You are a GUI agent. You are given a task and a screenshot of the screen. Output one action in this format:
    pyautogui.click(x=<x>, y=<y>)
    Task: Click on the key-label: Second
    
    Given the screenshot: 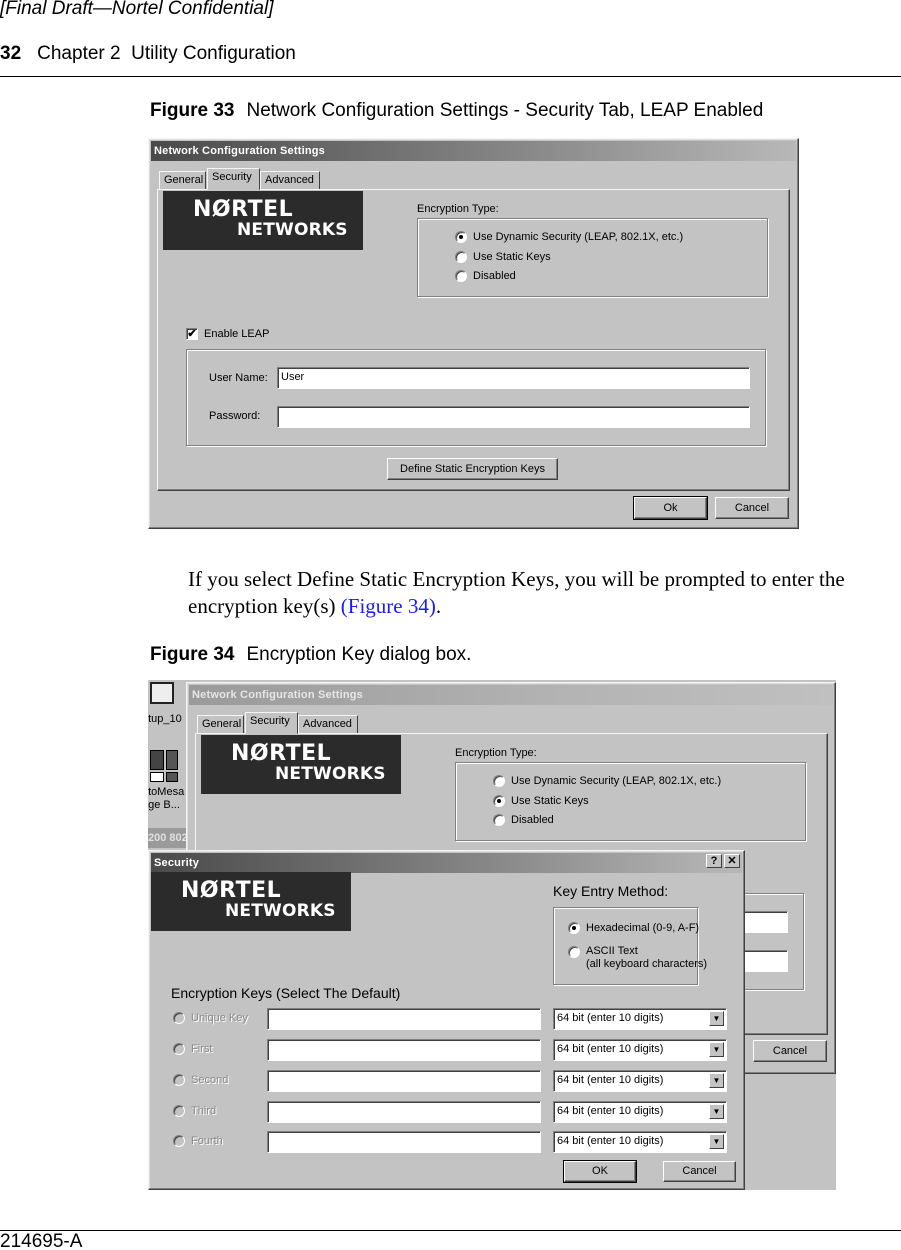 What is the action you would take?
    pyautogui.click(x=210, y=1080)
    